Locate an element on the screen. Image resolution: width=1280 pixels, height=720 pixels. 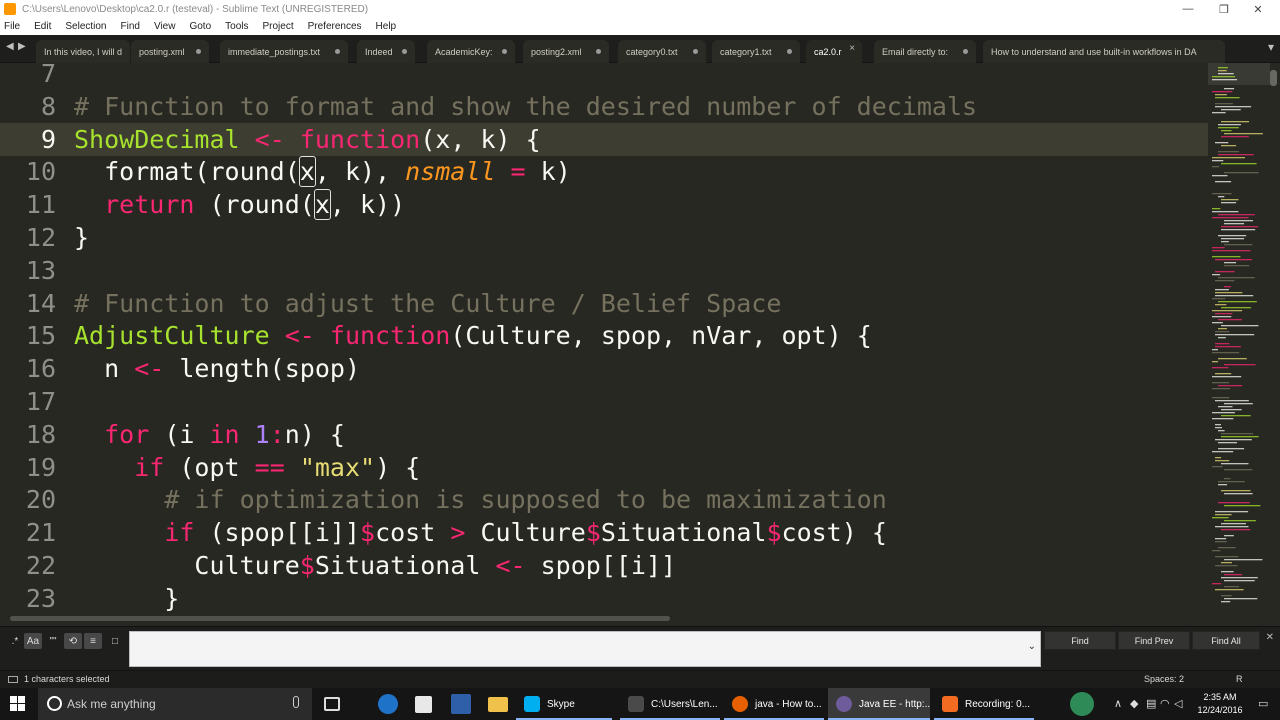
task-view-icon is located at coordinates (332, 704).